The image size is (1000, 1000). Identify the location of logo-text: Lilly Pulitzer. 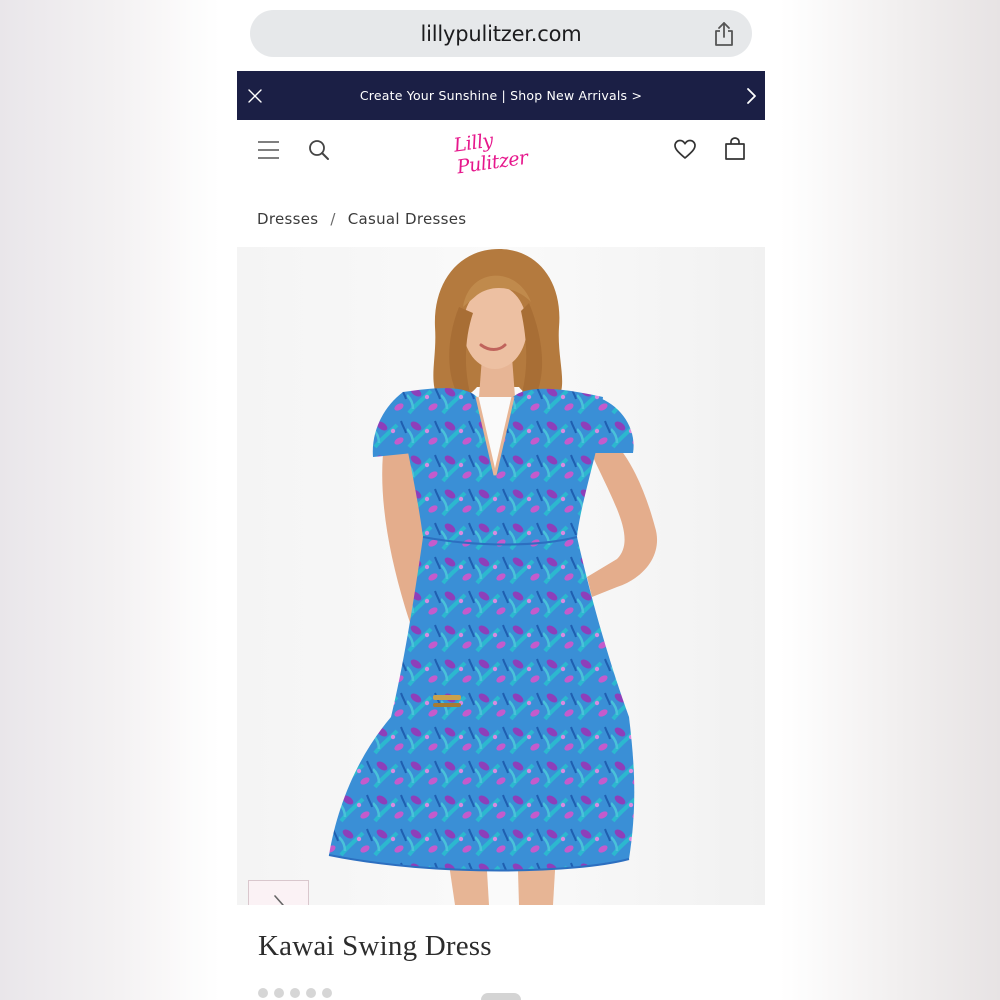
(490, 154).